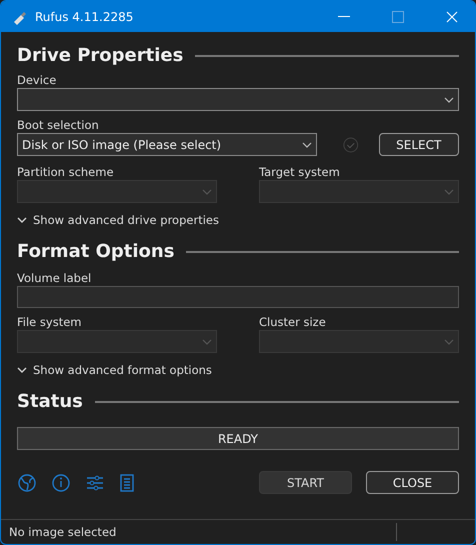  What do you see at coordinates (95, 251) in the screenshot?
I see `section-heading: Format Options` at bounding box center [95, 251].